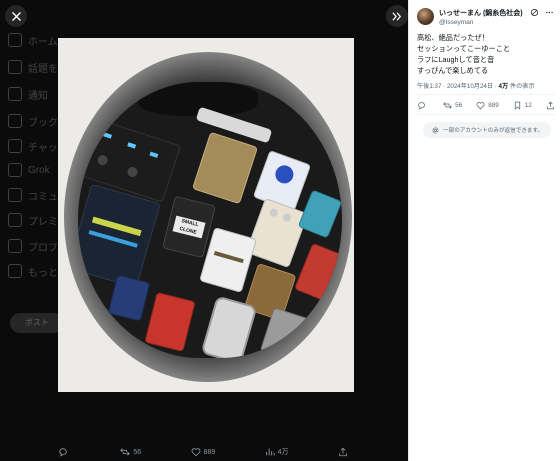  What do you see at coordinates (277, 452) in the screenshot?
I see `media-views-button: 4万` at bounding box center [277, 452].